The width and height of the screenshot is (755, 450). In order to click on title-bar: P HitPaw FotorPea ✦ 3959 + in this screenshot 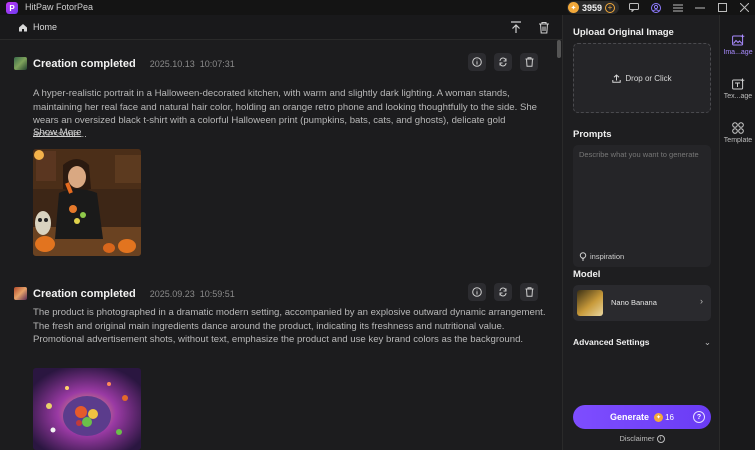, I will do `click(377, 7)`.